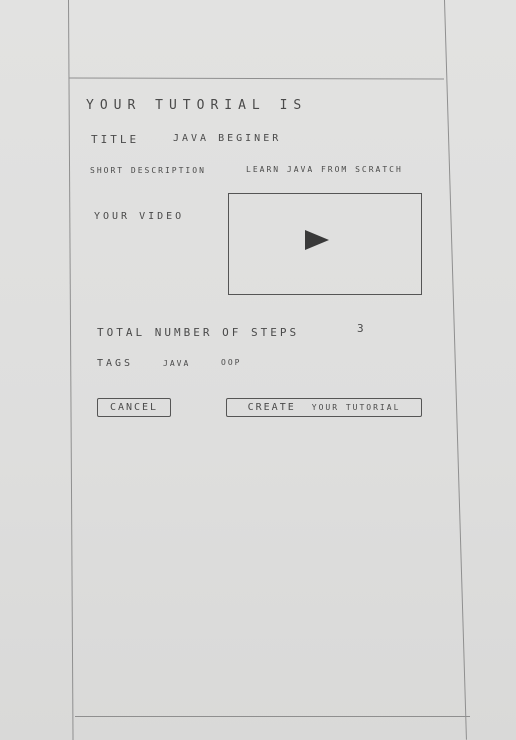 Image resolution: width=516 pixels, height=740 pixels. Describe the element at coordinates (317, 240) in the screenshot. I see `play-icon` at that location.